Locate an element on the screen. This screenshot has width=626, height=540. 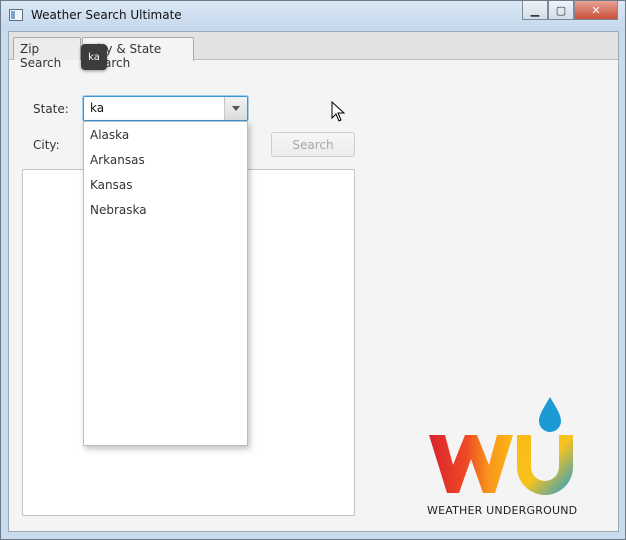
maximize-button: ▢ is located at coordinates (561, 10).